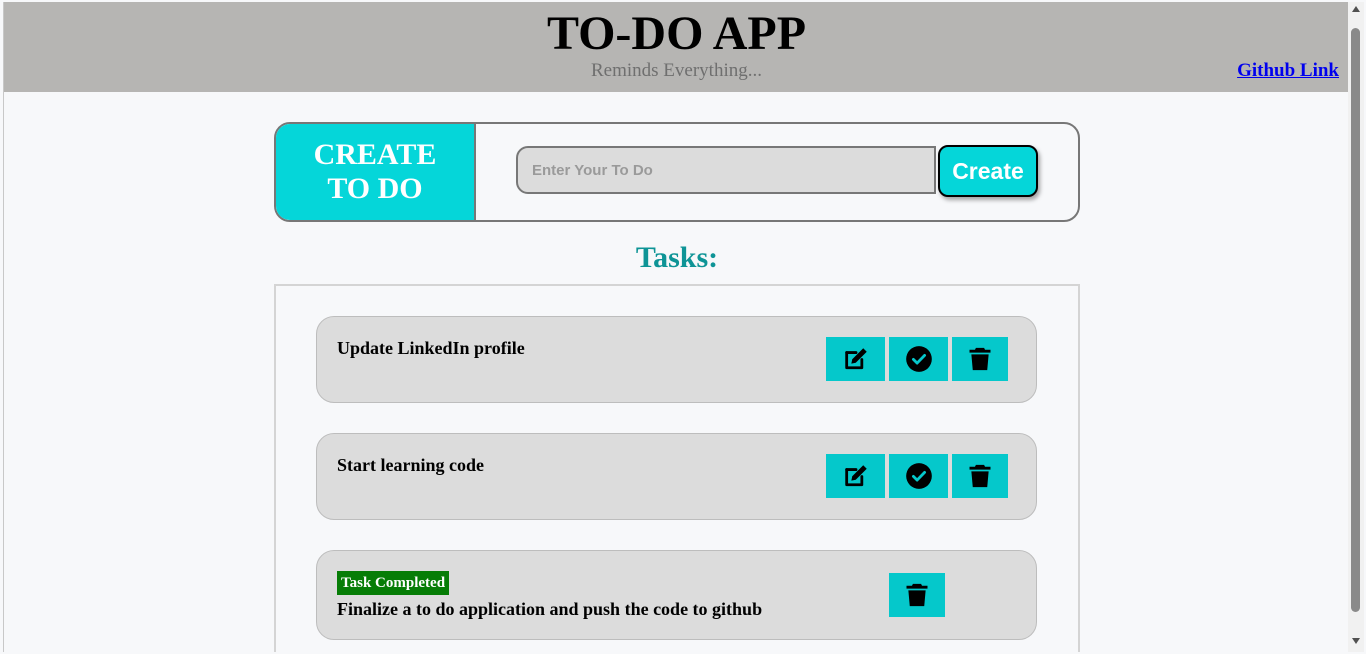 The height and width of the screenshot is (654, 1366). Describe the element at coordinates (1356, 641) in the screenshot. I see `scroll-down-arrow` at that location.